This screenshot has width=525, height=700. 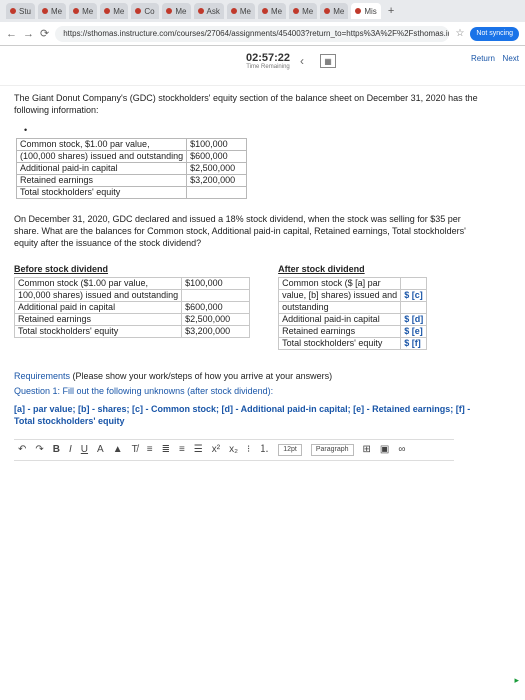 I want to click on browser-tab-strip: Stu Me Me Me Co Me Ask Me Me Me Me Mis +, so click(x=262, y=11).